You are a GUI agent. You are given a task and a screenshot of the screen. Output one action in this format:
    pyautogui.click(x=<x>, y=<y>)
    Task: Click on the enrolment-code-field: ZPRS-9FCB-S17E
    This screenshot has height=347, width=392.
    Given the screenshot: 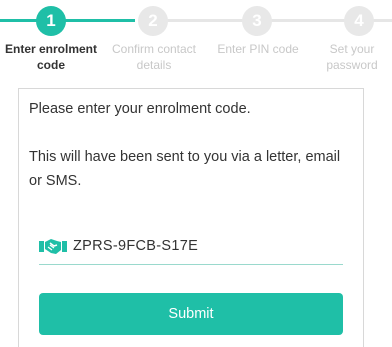 What is the action you would take?
    pyautogui.click(x=191, y=250)
    